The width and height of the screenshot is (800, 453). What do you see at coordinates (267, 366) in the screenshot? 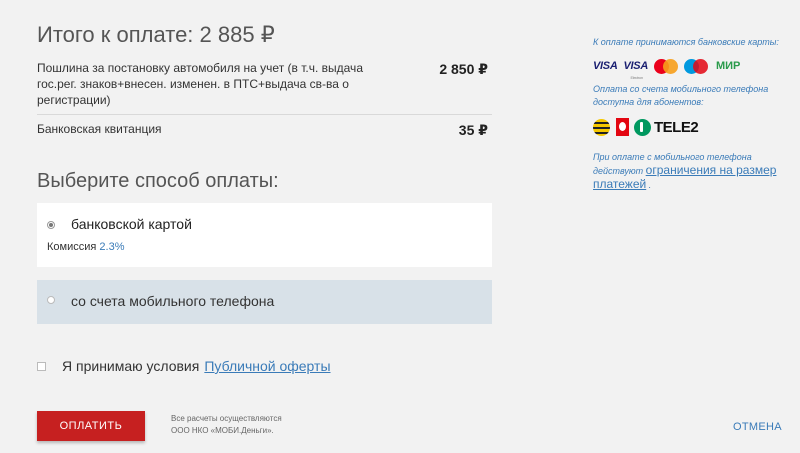
I see `public-offer-link: Публичной оферты` at bounding box center [267, 366].